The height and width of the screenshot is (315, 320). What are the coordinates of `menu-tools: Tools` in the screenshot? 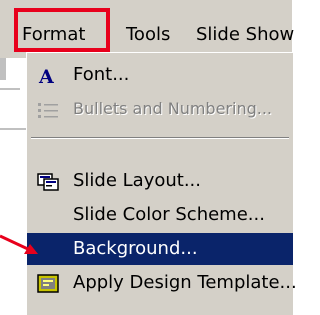 It's located at (148, 35).